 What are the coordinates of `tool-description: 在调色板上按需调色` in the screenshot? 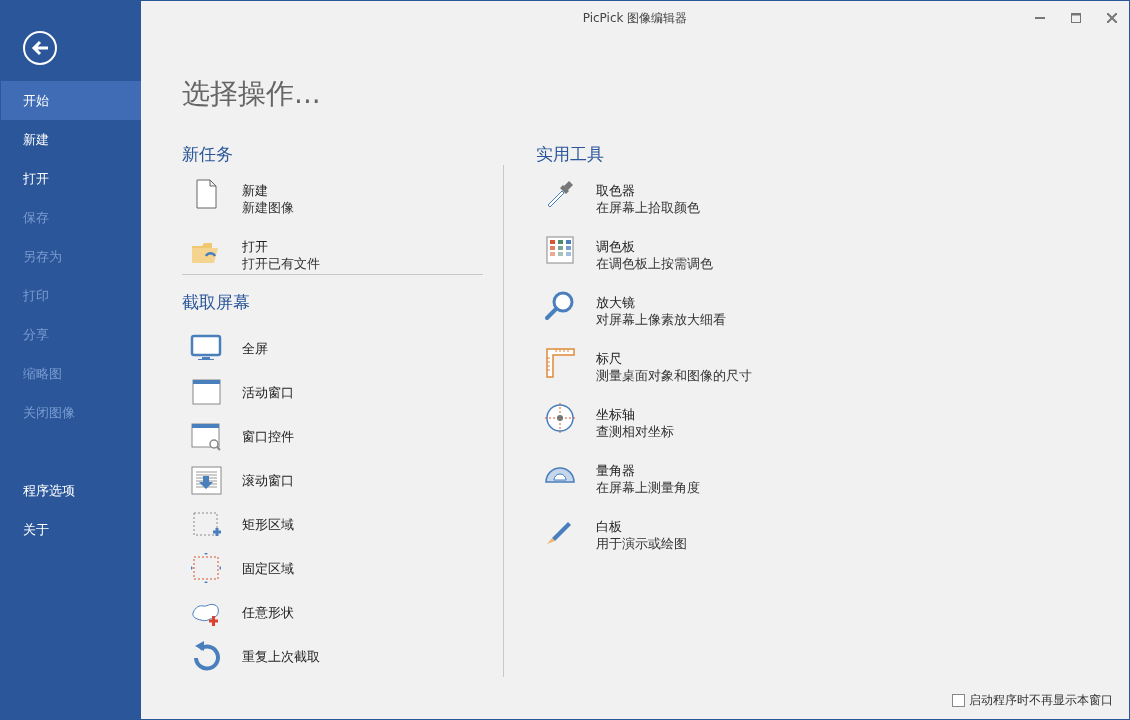 It's located at (654, 263).